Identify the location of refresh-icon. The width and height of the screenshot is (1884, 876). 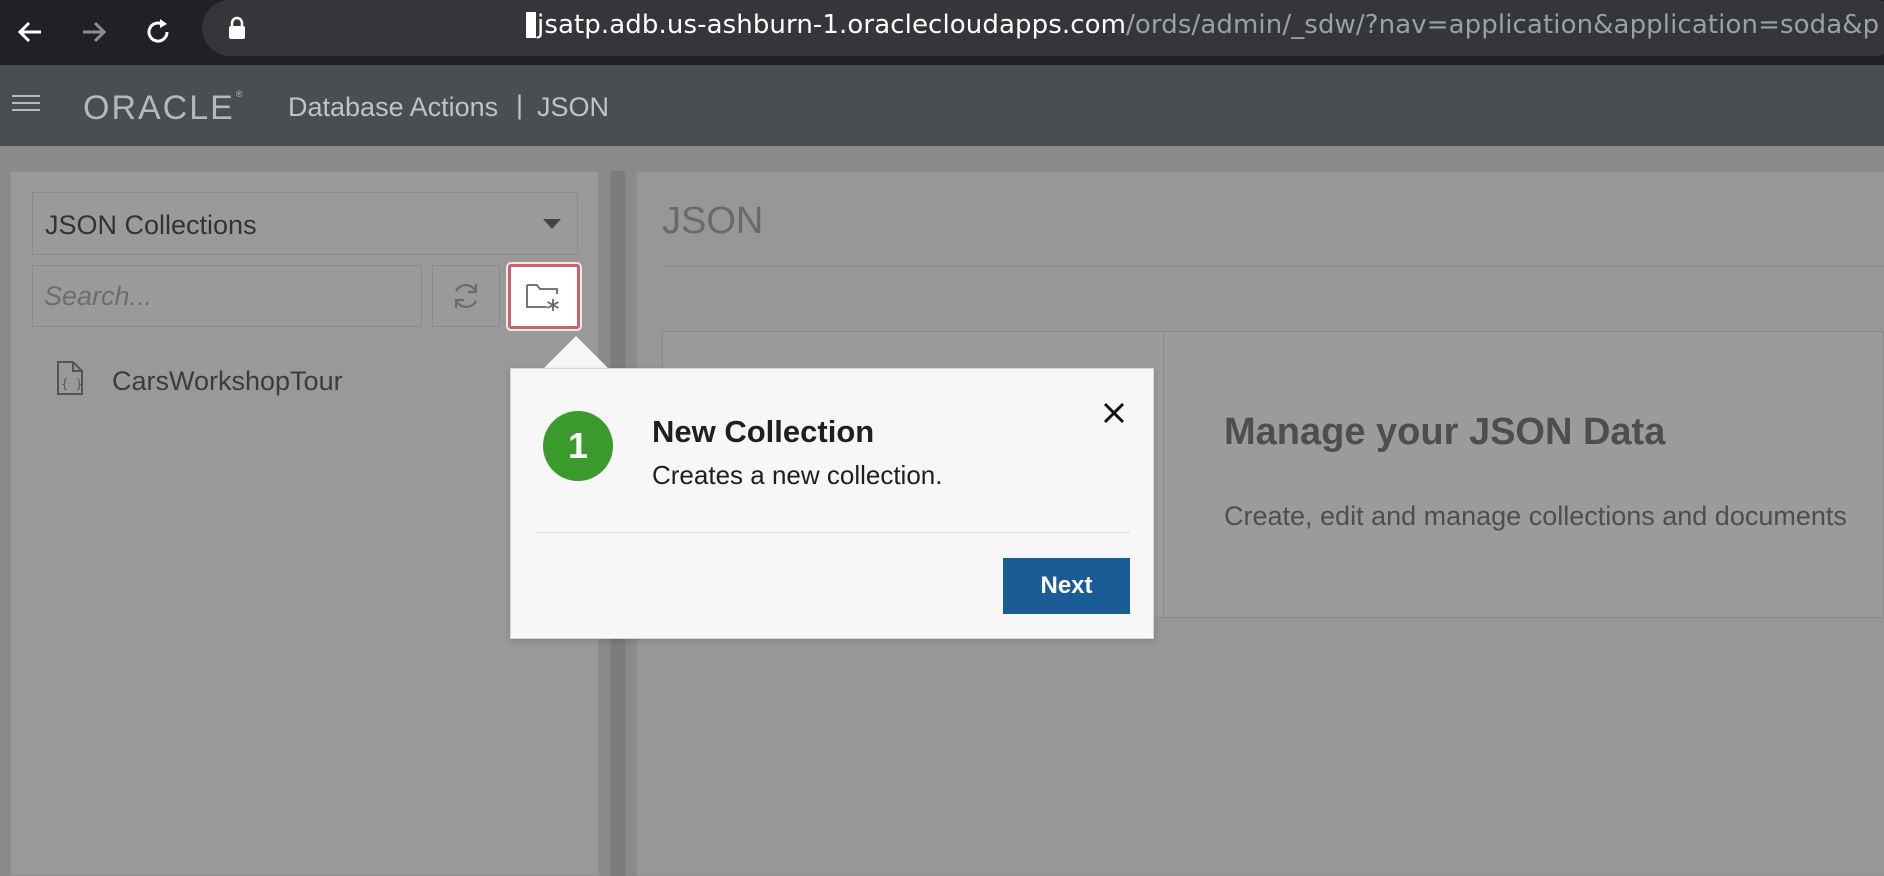
(466, 296).